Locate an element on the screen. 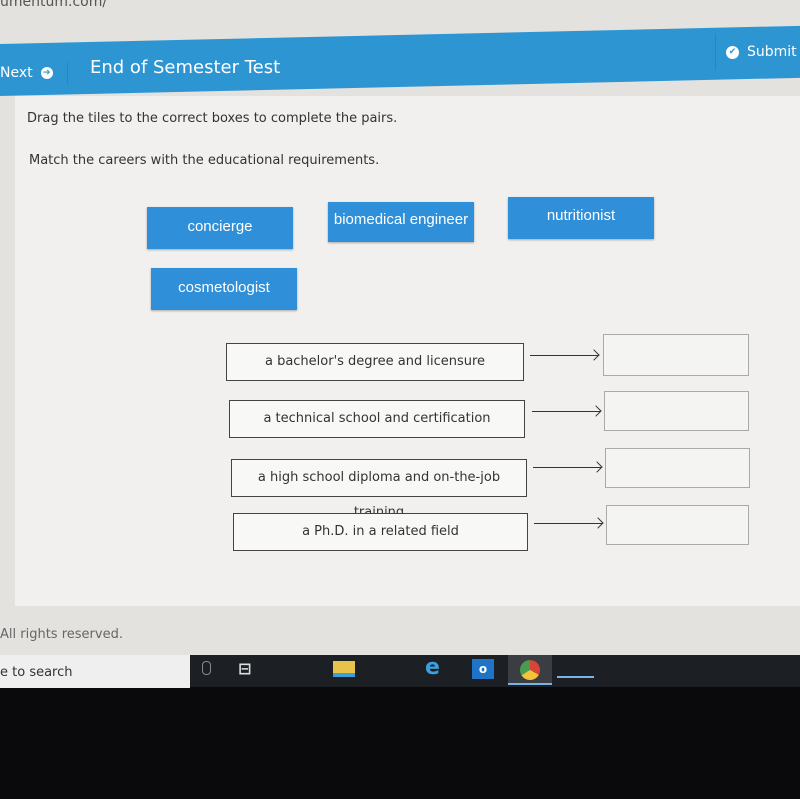 Image resolution: width=800 pixels, height=799 pixels. internet-explorer-icon: e is located at coordinates (436, 668).